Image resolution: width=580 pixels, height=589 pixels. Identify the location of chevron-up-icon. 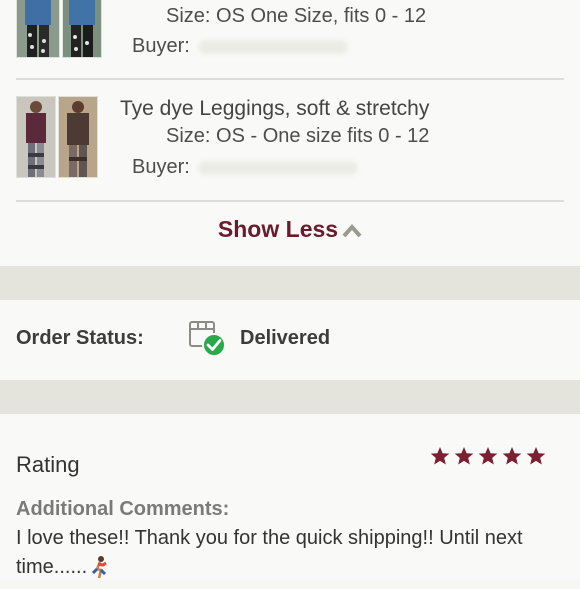
(352, 230).